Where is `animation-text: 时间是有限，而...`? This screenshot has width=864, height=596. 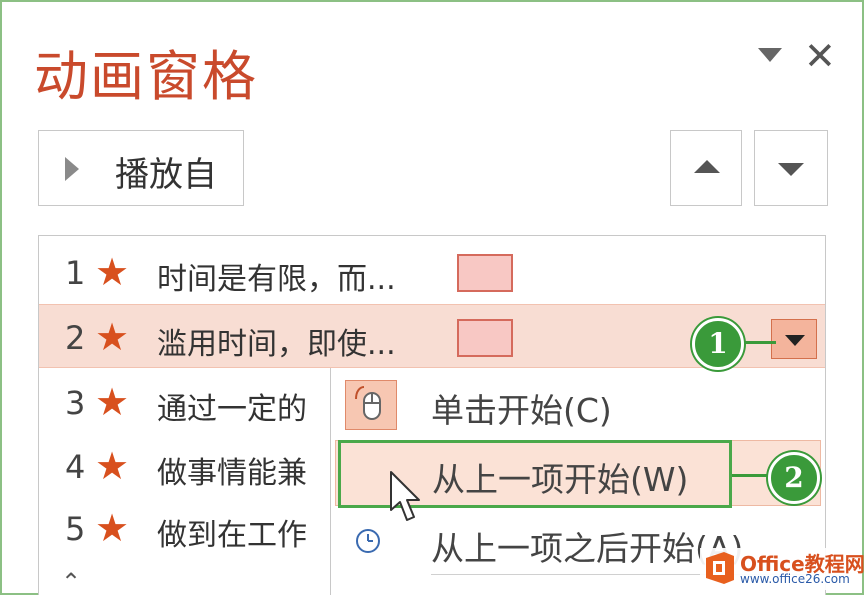 animation-text: 时间是有限，而... is located at coordinates (276, 279).